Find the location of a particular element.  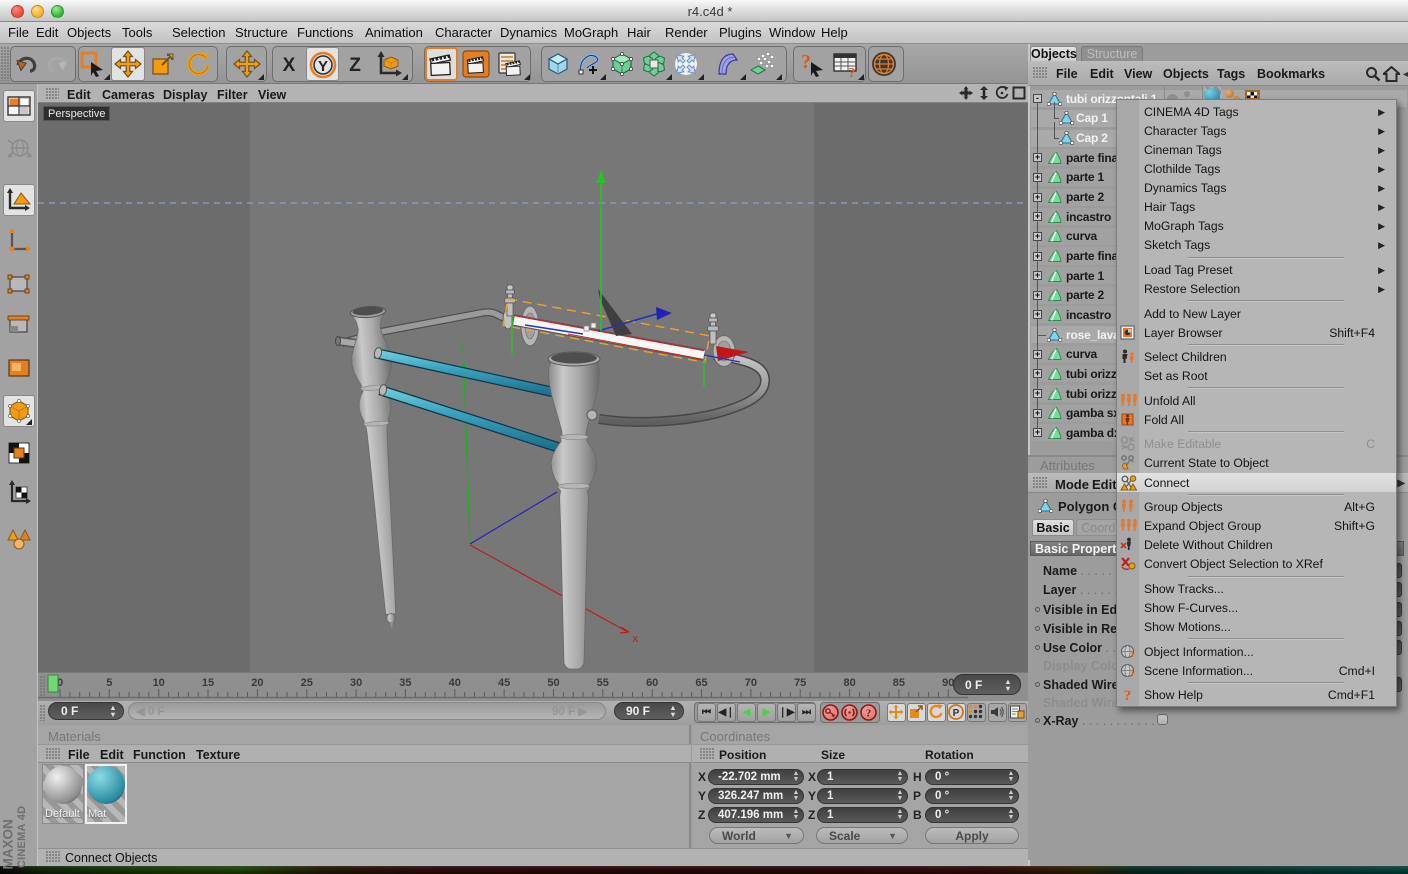

svg-text: 5 is located at coordinates (109, 683).